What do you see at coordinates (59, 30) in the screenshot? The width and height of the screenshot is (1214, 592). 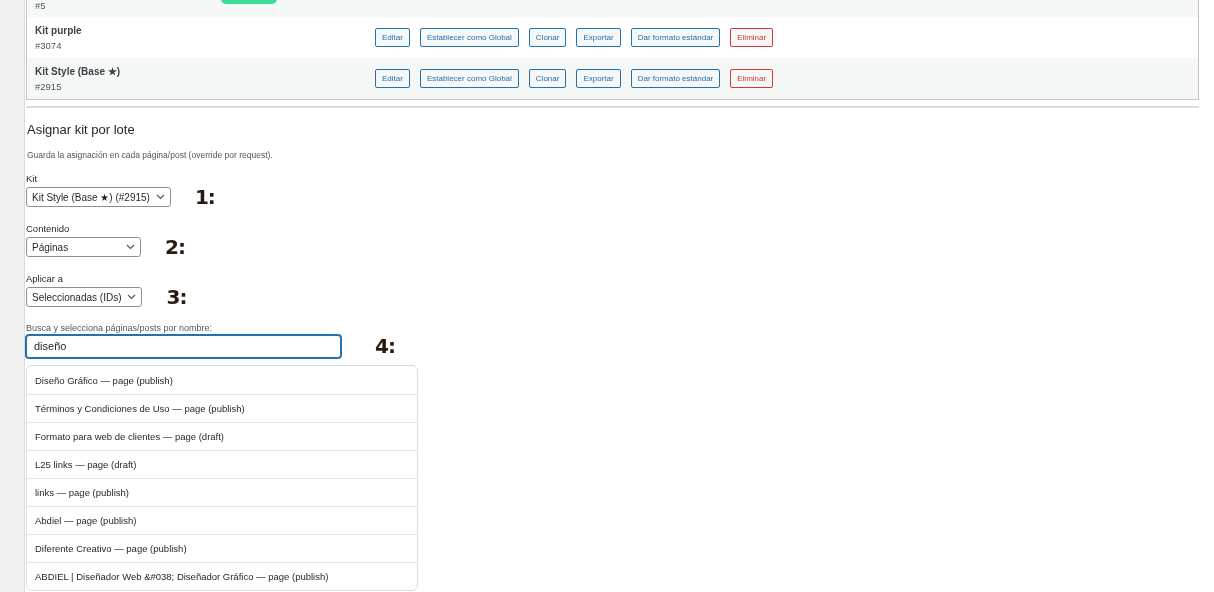 I see `kit-name: Kit purple` at bounding box center [59, 30].